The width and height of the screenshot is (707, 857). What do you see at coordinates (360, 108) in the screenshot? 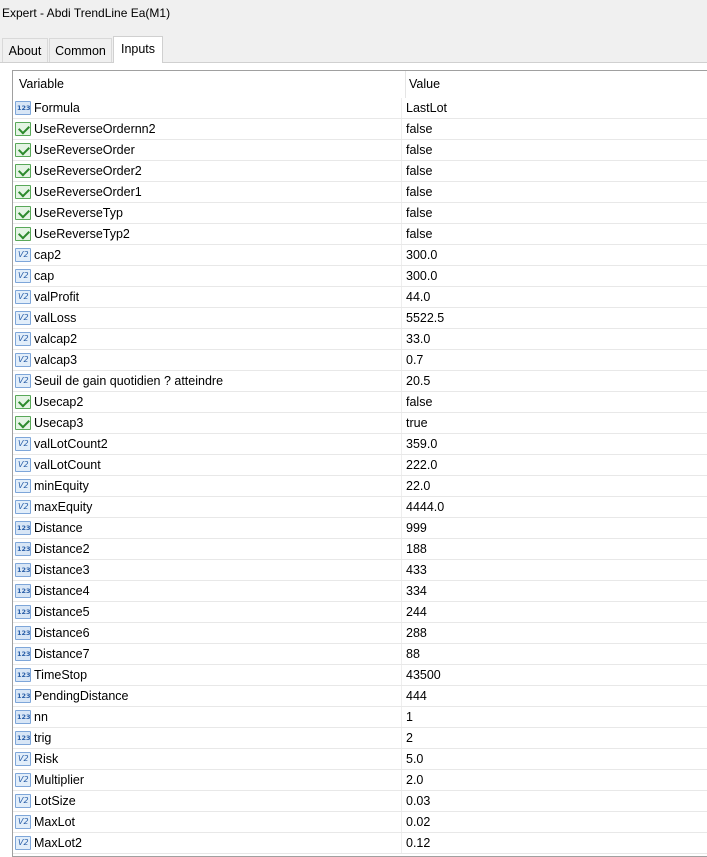
I see `table-row: Formula LastLot` at bounding box center [360, 108].